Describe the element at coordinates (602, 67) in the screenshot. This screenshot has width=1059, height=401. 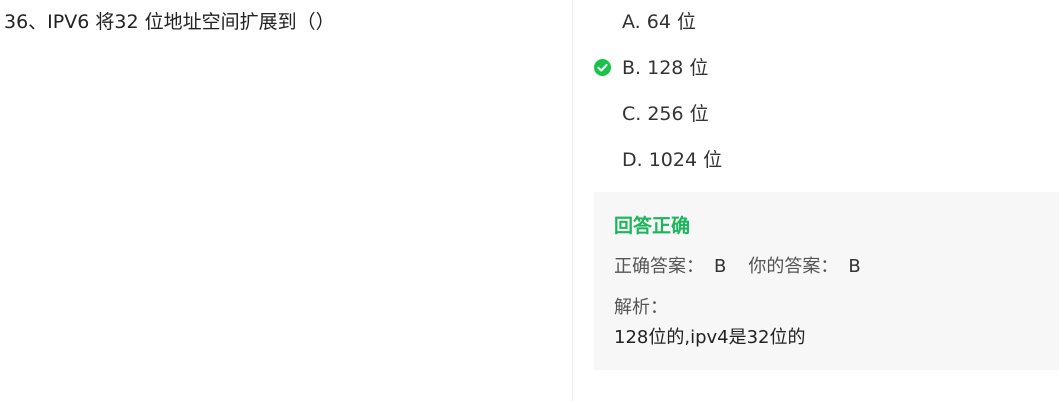
I see `check-circle-icon` at that location.